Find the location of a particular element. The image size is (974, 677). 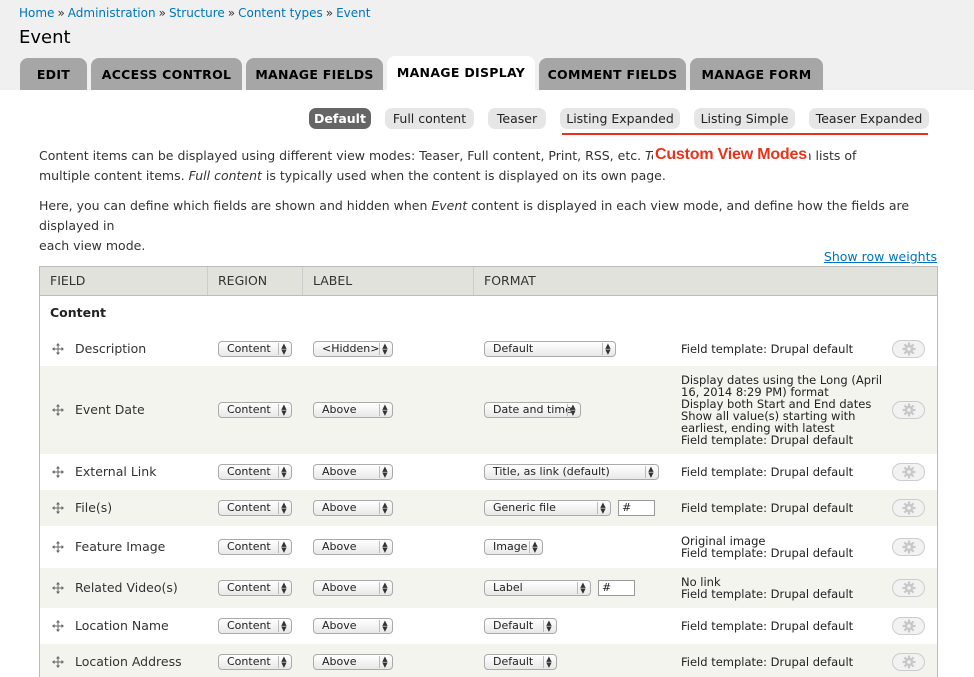

tab-edit: EDIT is located at coordinates (53, 74).